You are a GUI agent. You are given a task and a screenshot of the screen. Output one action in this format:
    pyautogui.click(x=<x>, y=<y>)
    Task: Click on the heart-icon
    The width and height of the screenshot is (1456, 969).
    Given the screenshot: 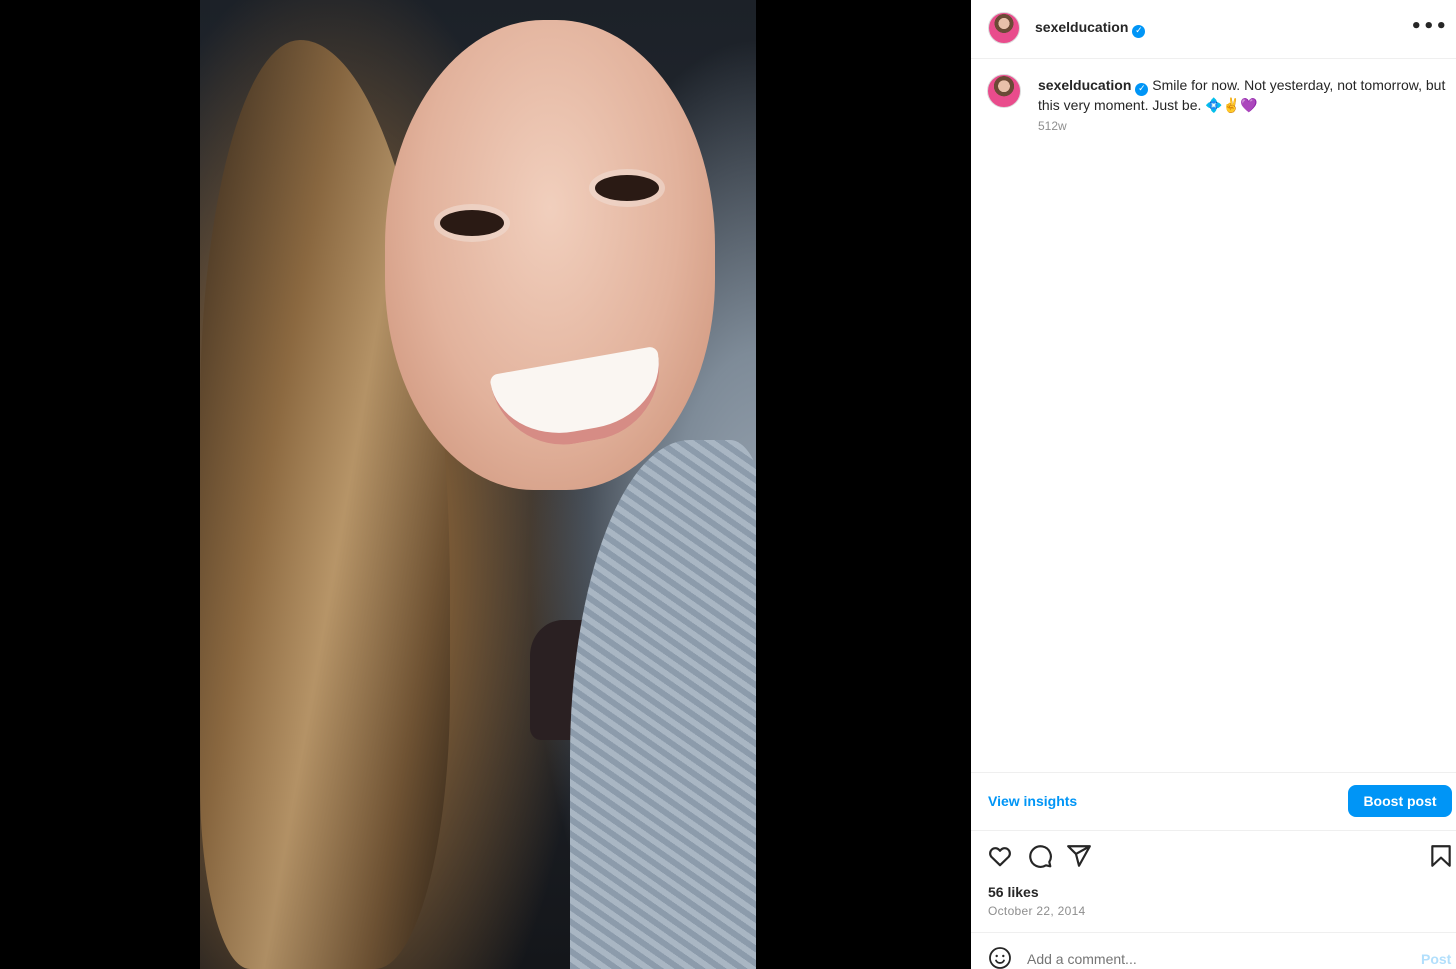 What is the action you would take?
    pyautogui.click(x=1000, y=856)
    